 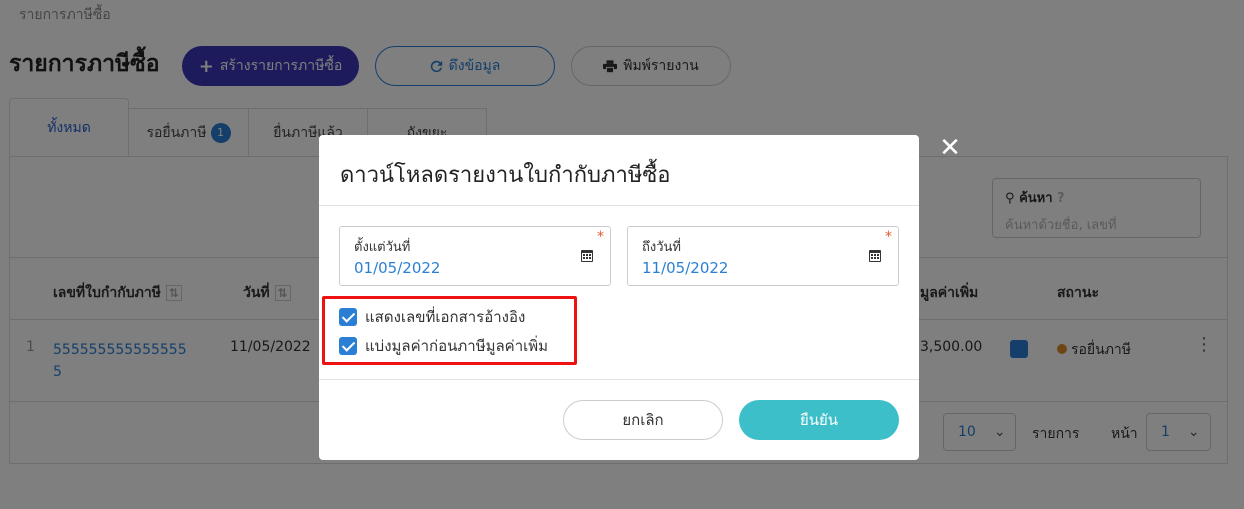 I want to click on to-date-field: ถึงวันที่ 11/05/2022 *, so click(x=763, y=256).